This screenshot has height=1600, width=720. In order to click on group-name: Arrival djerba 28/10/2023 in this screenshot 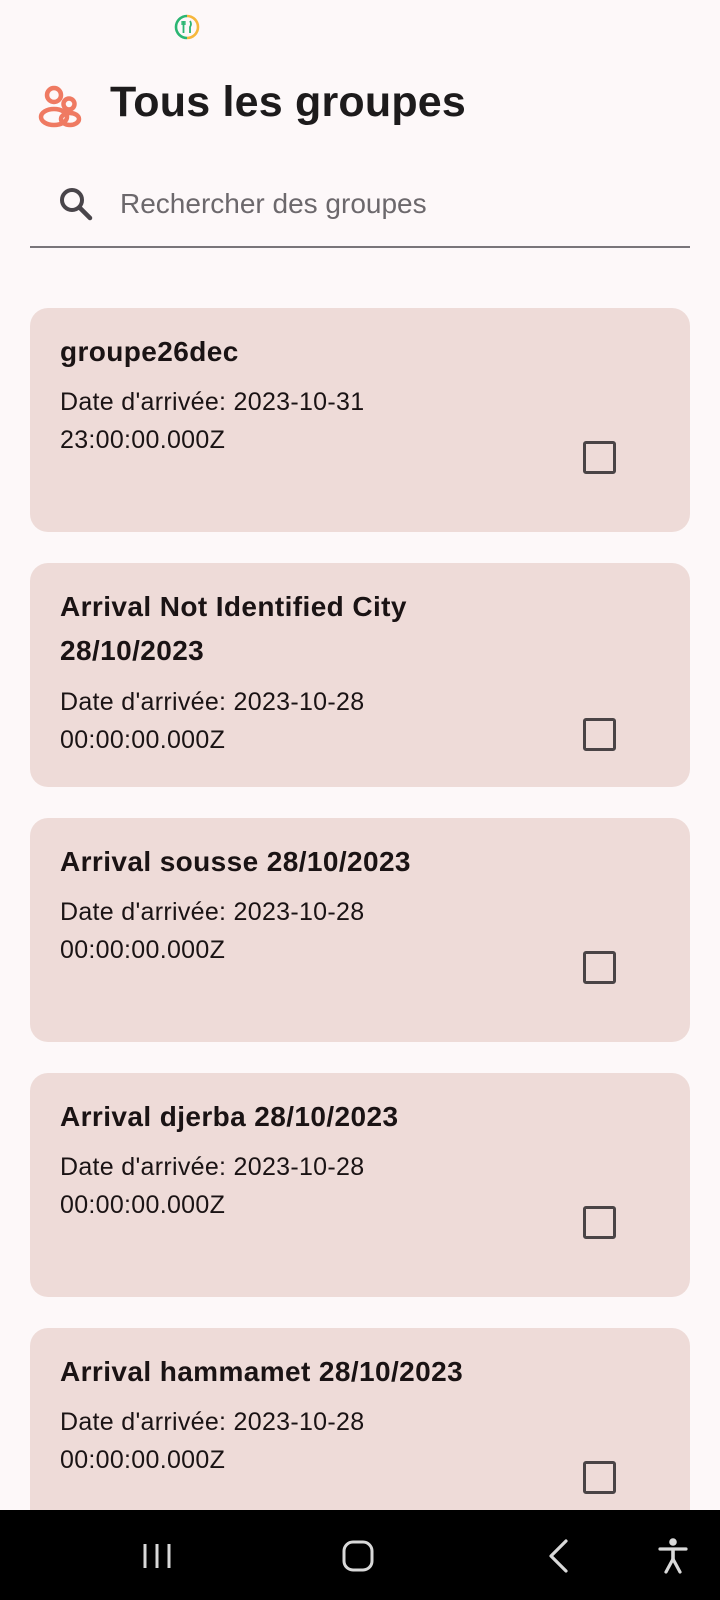, I will do `click(229, 1116)`.